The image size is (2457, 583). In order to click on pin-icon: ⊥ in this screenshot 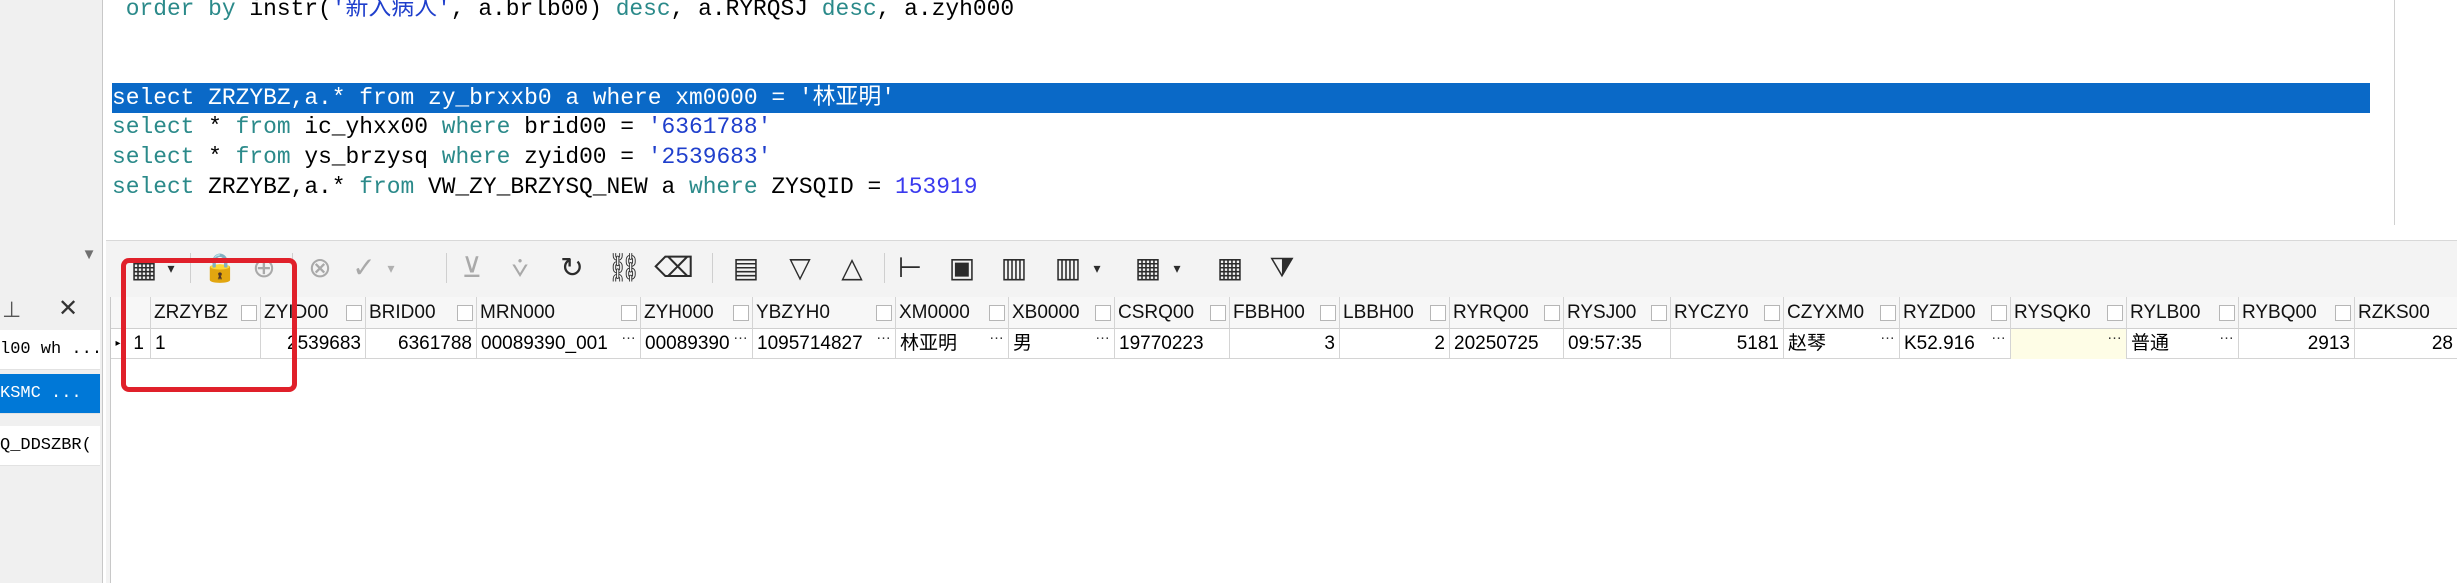, I will do `click(11, 310)`.